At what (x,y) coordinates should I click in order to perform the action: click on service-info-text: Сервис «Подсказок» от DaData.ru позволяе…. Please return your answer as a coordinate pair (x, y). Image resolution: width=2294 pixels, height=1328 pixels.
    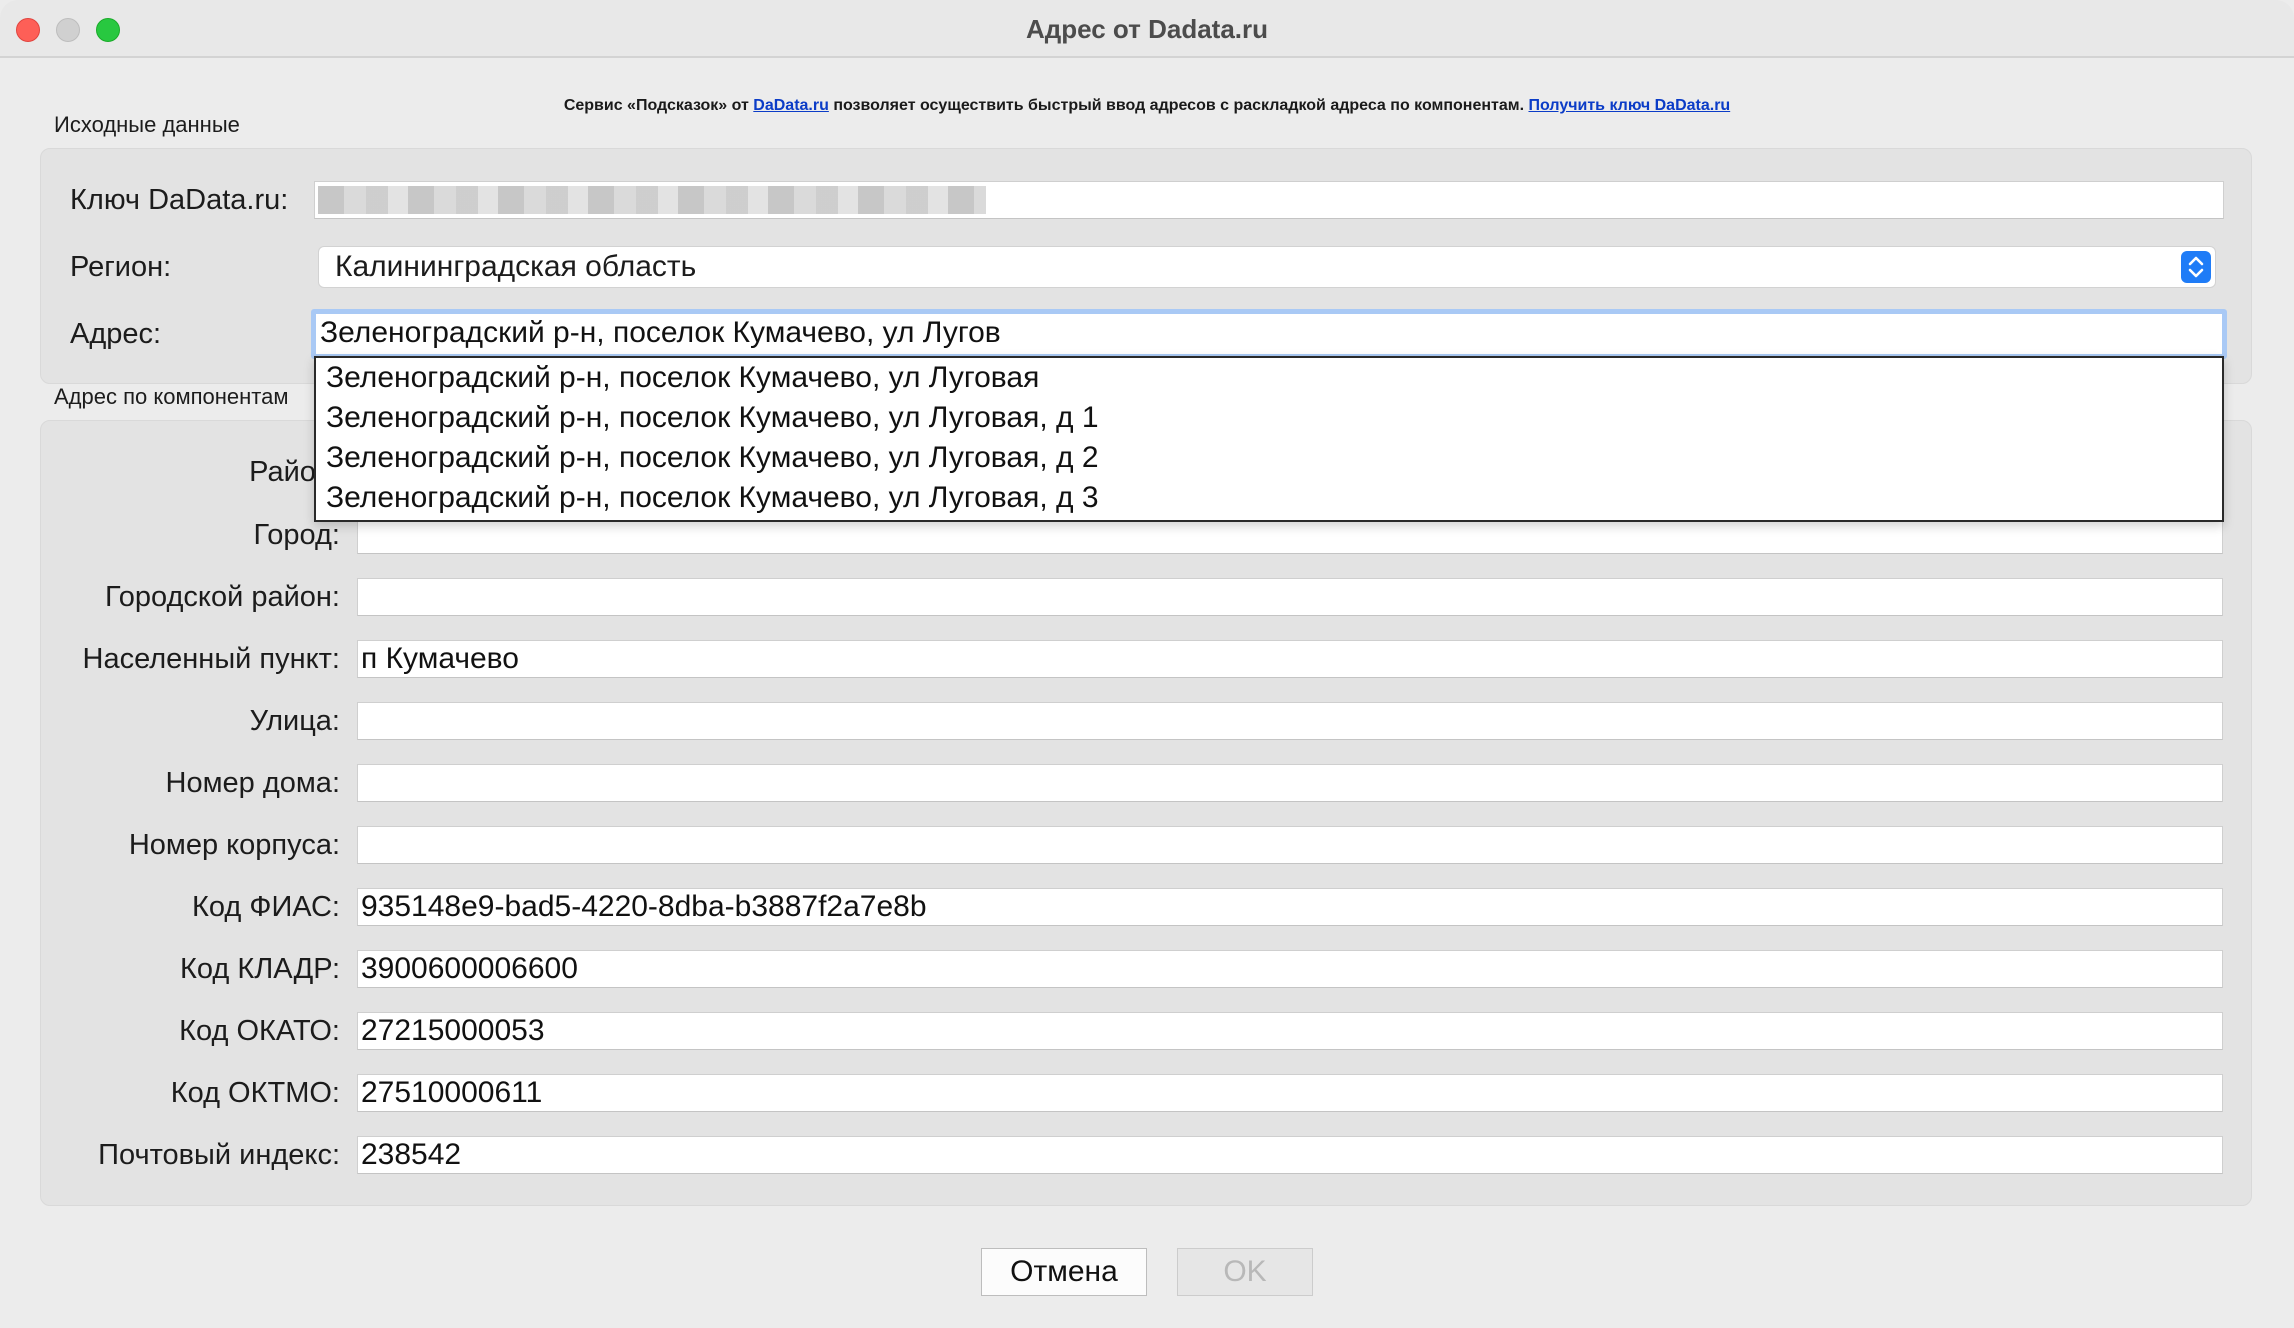
    Looking at the image, I should click on (1147, 106).